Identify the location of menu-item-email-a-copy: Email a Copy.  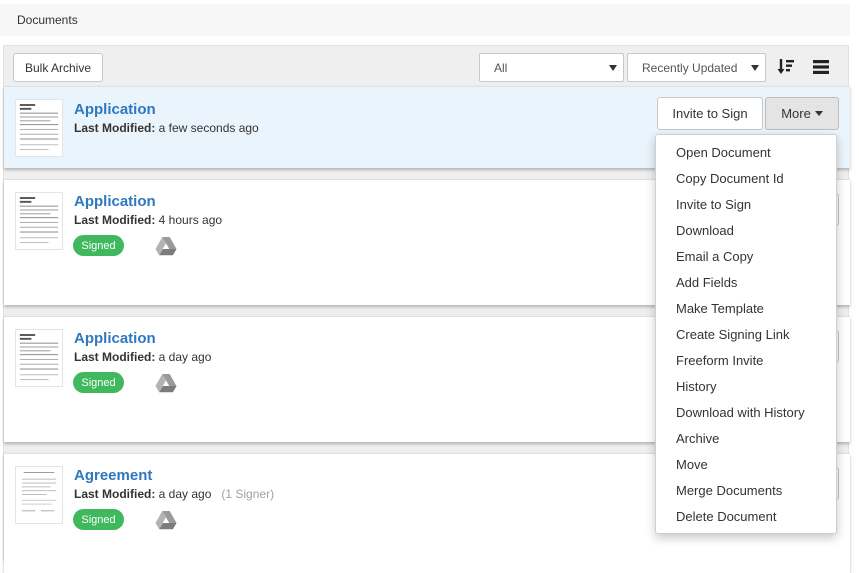
(746, 257).